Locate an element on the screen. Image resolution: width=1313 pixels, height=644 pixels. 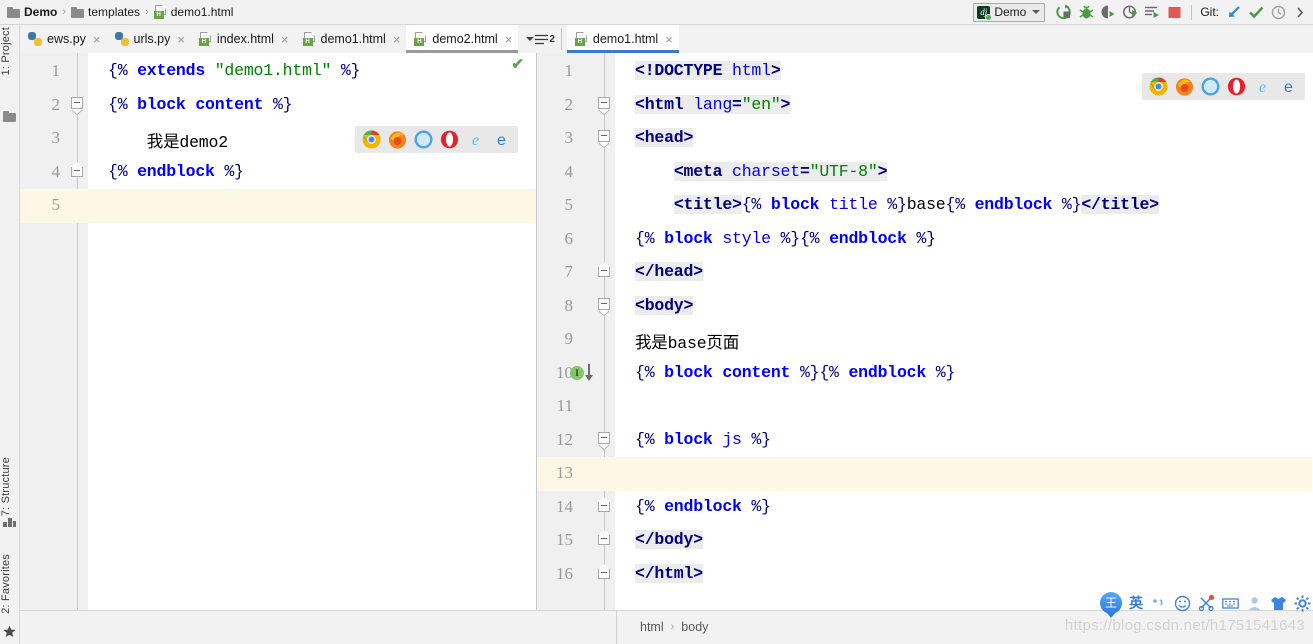
ime-logo-icon: 王 is located at coordinates (1111, 605).